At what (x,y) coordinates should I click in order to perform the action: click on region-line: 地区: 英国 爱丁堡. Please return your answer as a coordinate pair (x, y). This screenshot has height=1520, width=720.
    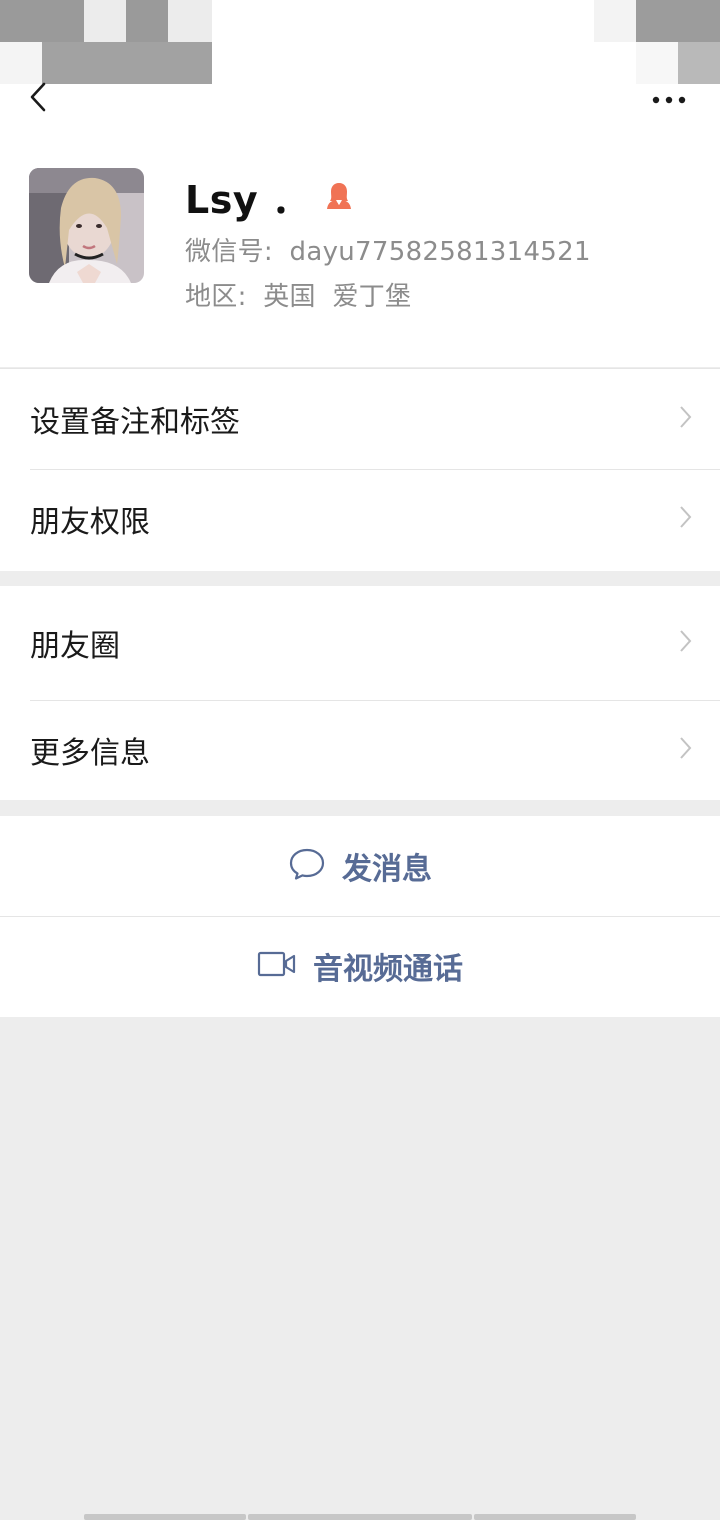
    Looking at the image, I should click on (298, 294).